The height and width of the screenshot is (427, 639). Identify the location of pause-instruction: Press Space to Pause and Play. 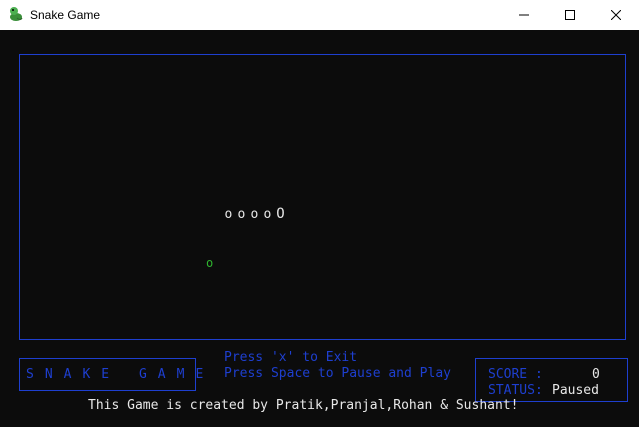
(337, 373).